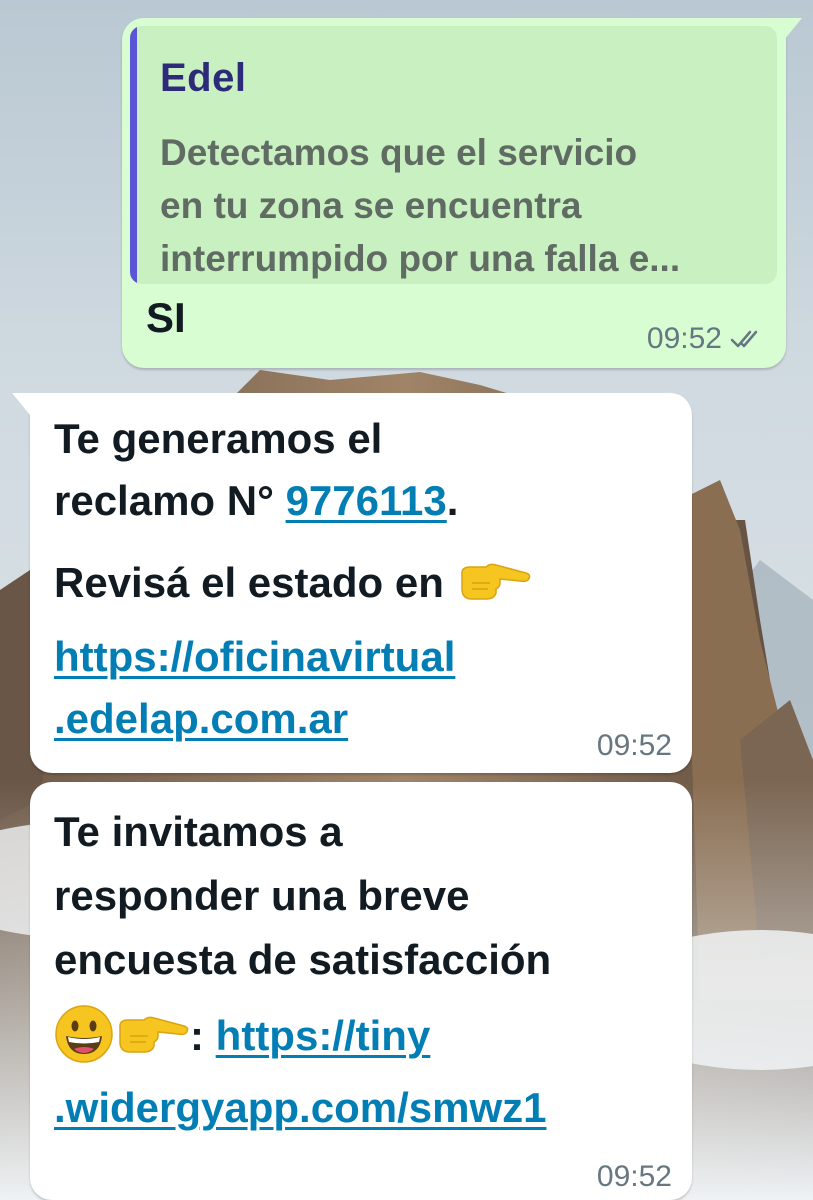  I want to click on survey-link-continued: .widergyapp.com/smwz1, so click(300, 1107).